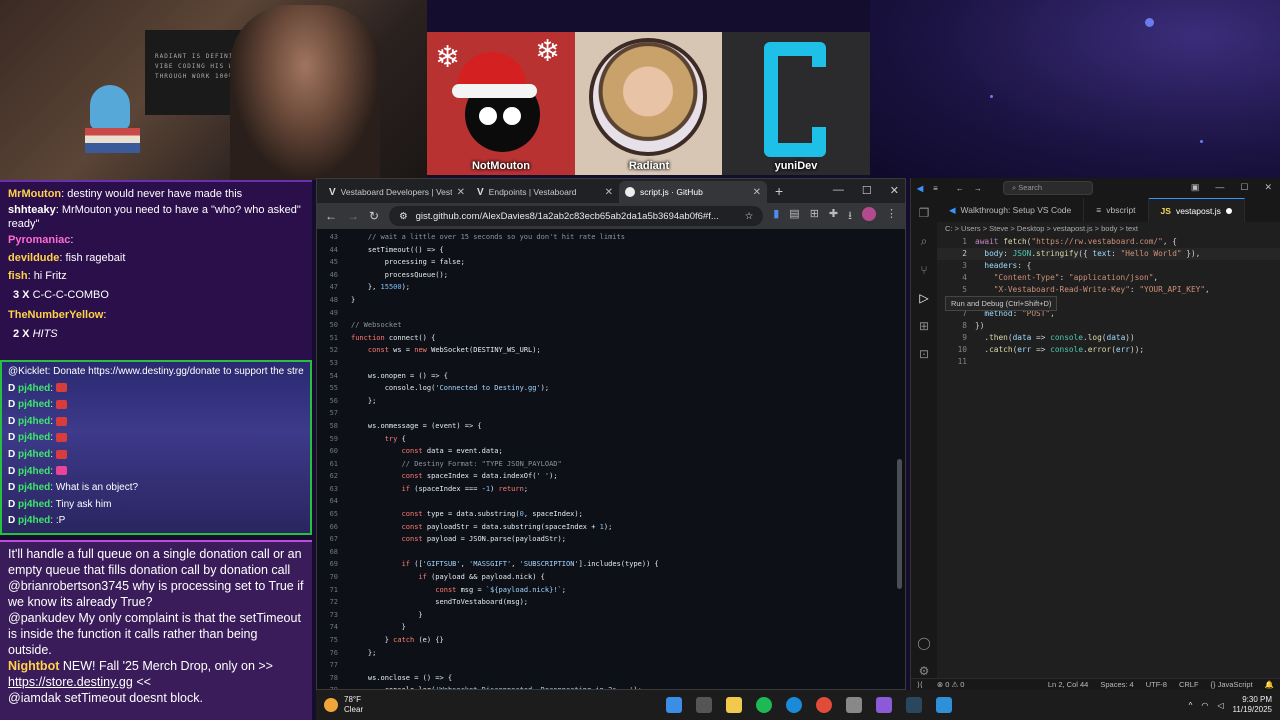 This screenshot has width=1280, height=720. What do you see at coordinates (920, 188) in the screenshot?
I see `vscode-logo-icon: ◀` at bounding box center [920, 188].